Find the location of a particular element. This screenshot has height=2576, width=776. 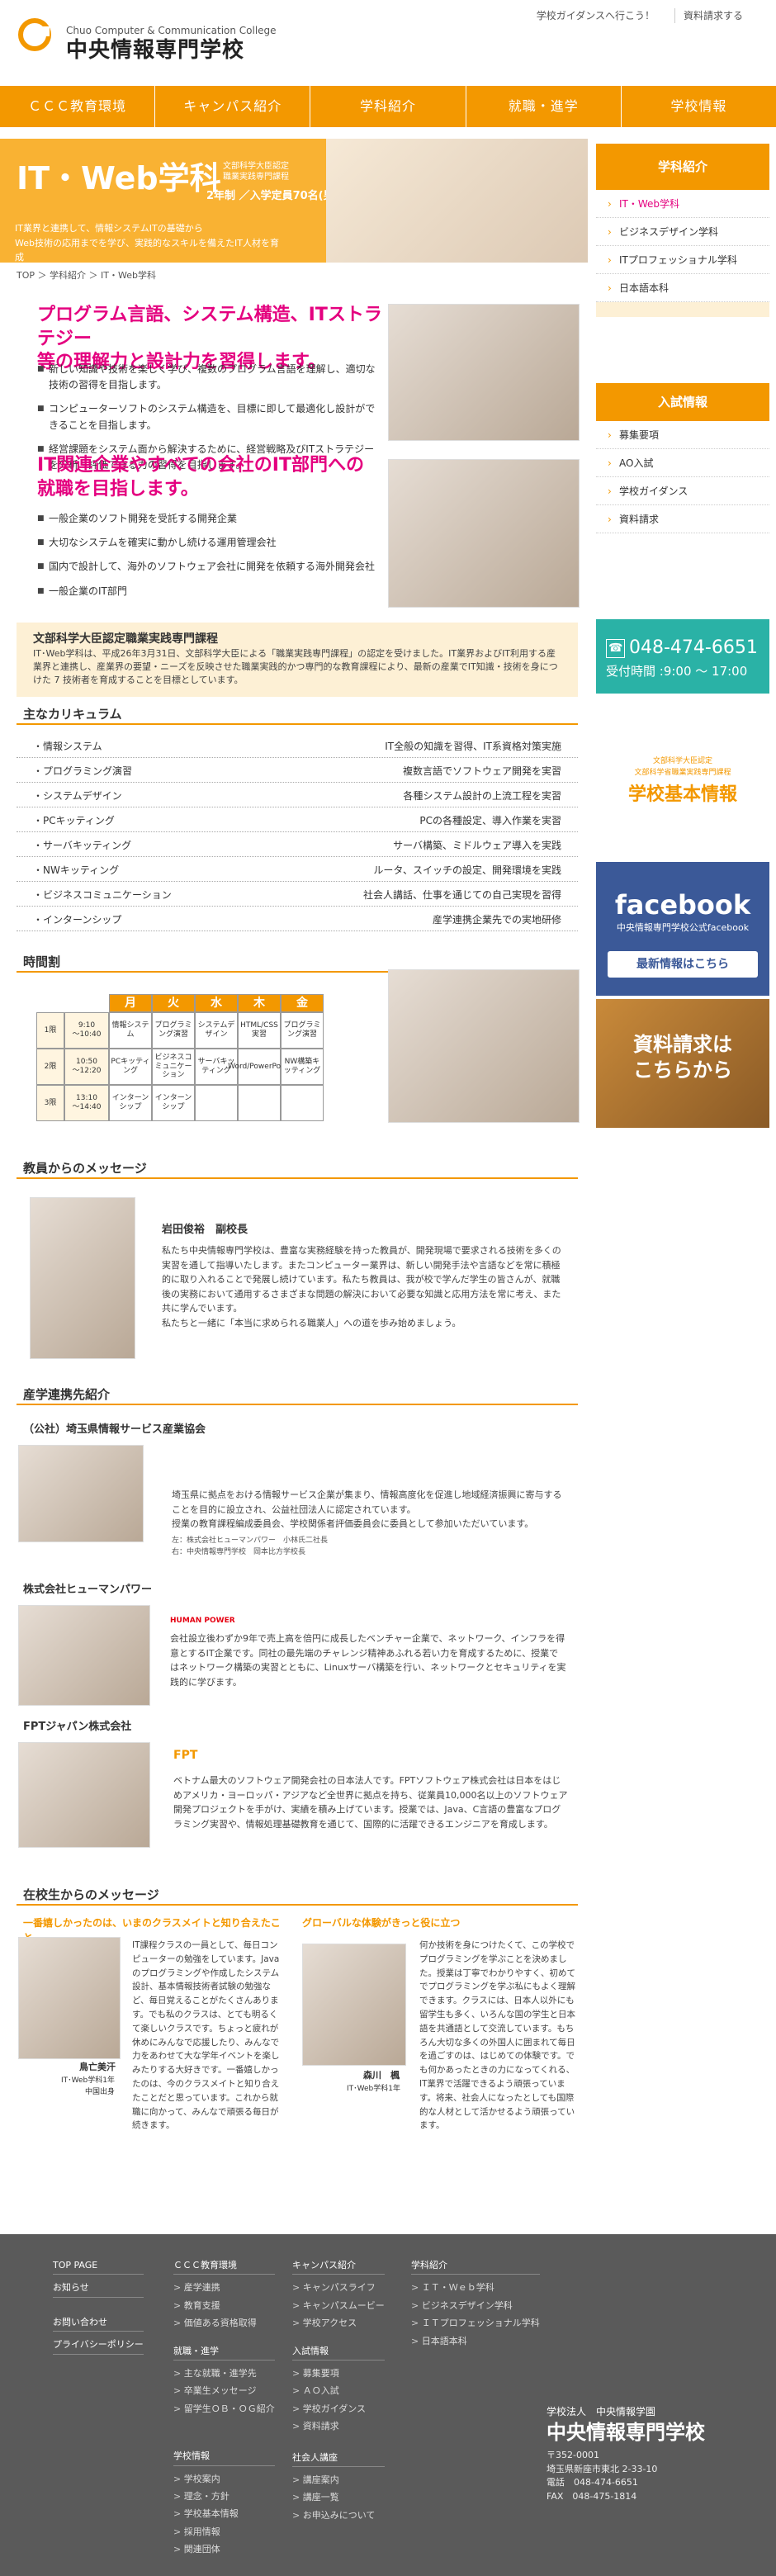

phone-box: ☎ 048-474-6651 受付時間 :9:00 〜 17:00 is located at coordinates (682, 656).